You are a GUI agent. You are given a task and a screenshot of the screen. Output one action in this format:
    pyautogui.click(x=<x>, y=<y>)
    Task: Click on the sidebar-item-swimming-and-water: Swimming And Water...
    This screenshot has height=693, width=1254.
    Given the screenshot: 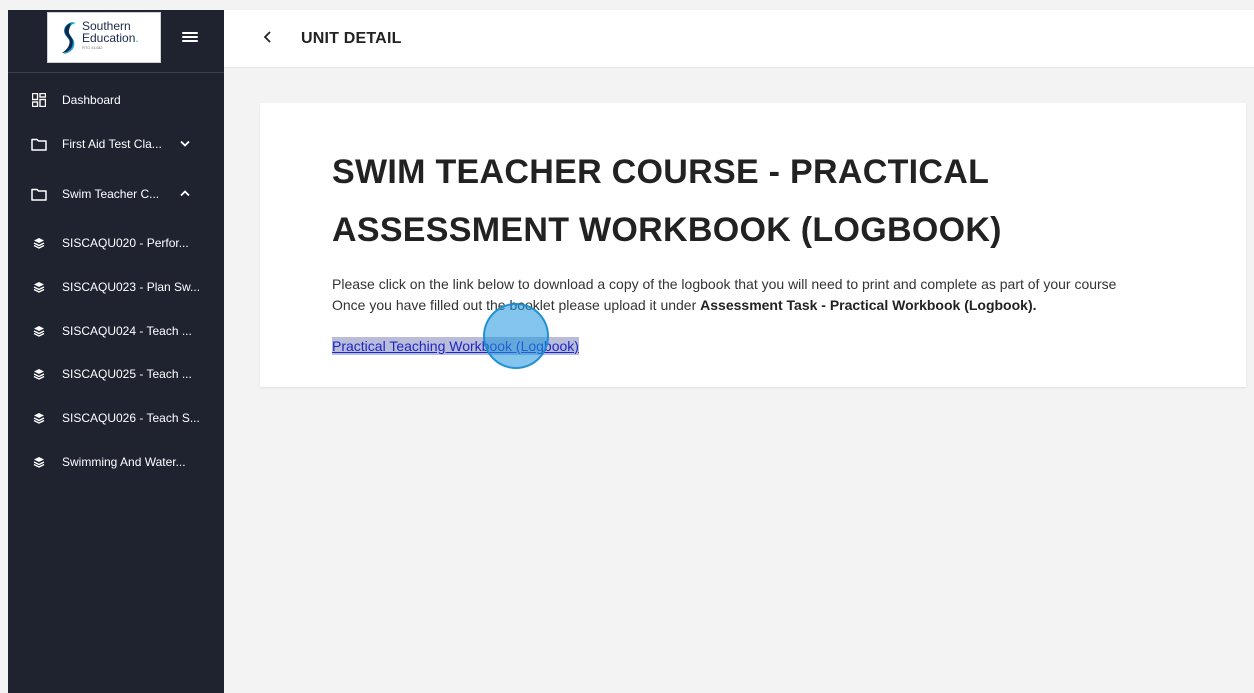 What is the action you would take?
    pyautogui.click(x=116, y=462)
    